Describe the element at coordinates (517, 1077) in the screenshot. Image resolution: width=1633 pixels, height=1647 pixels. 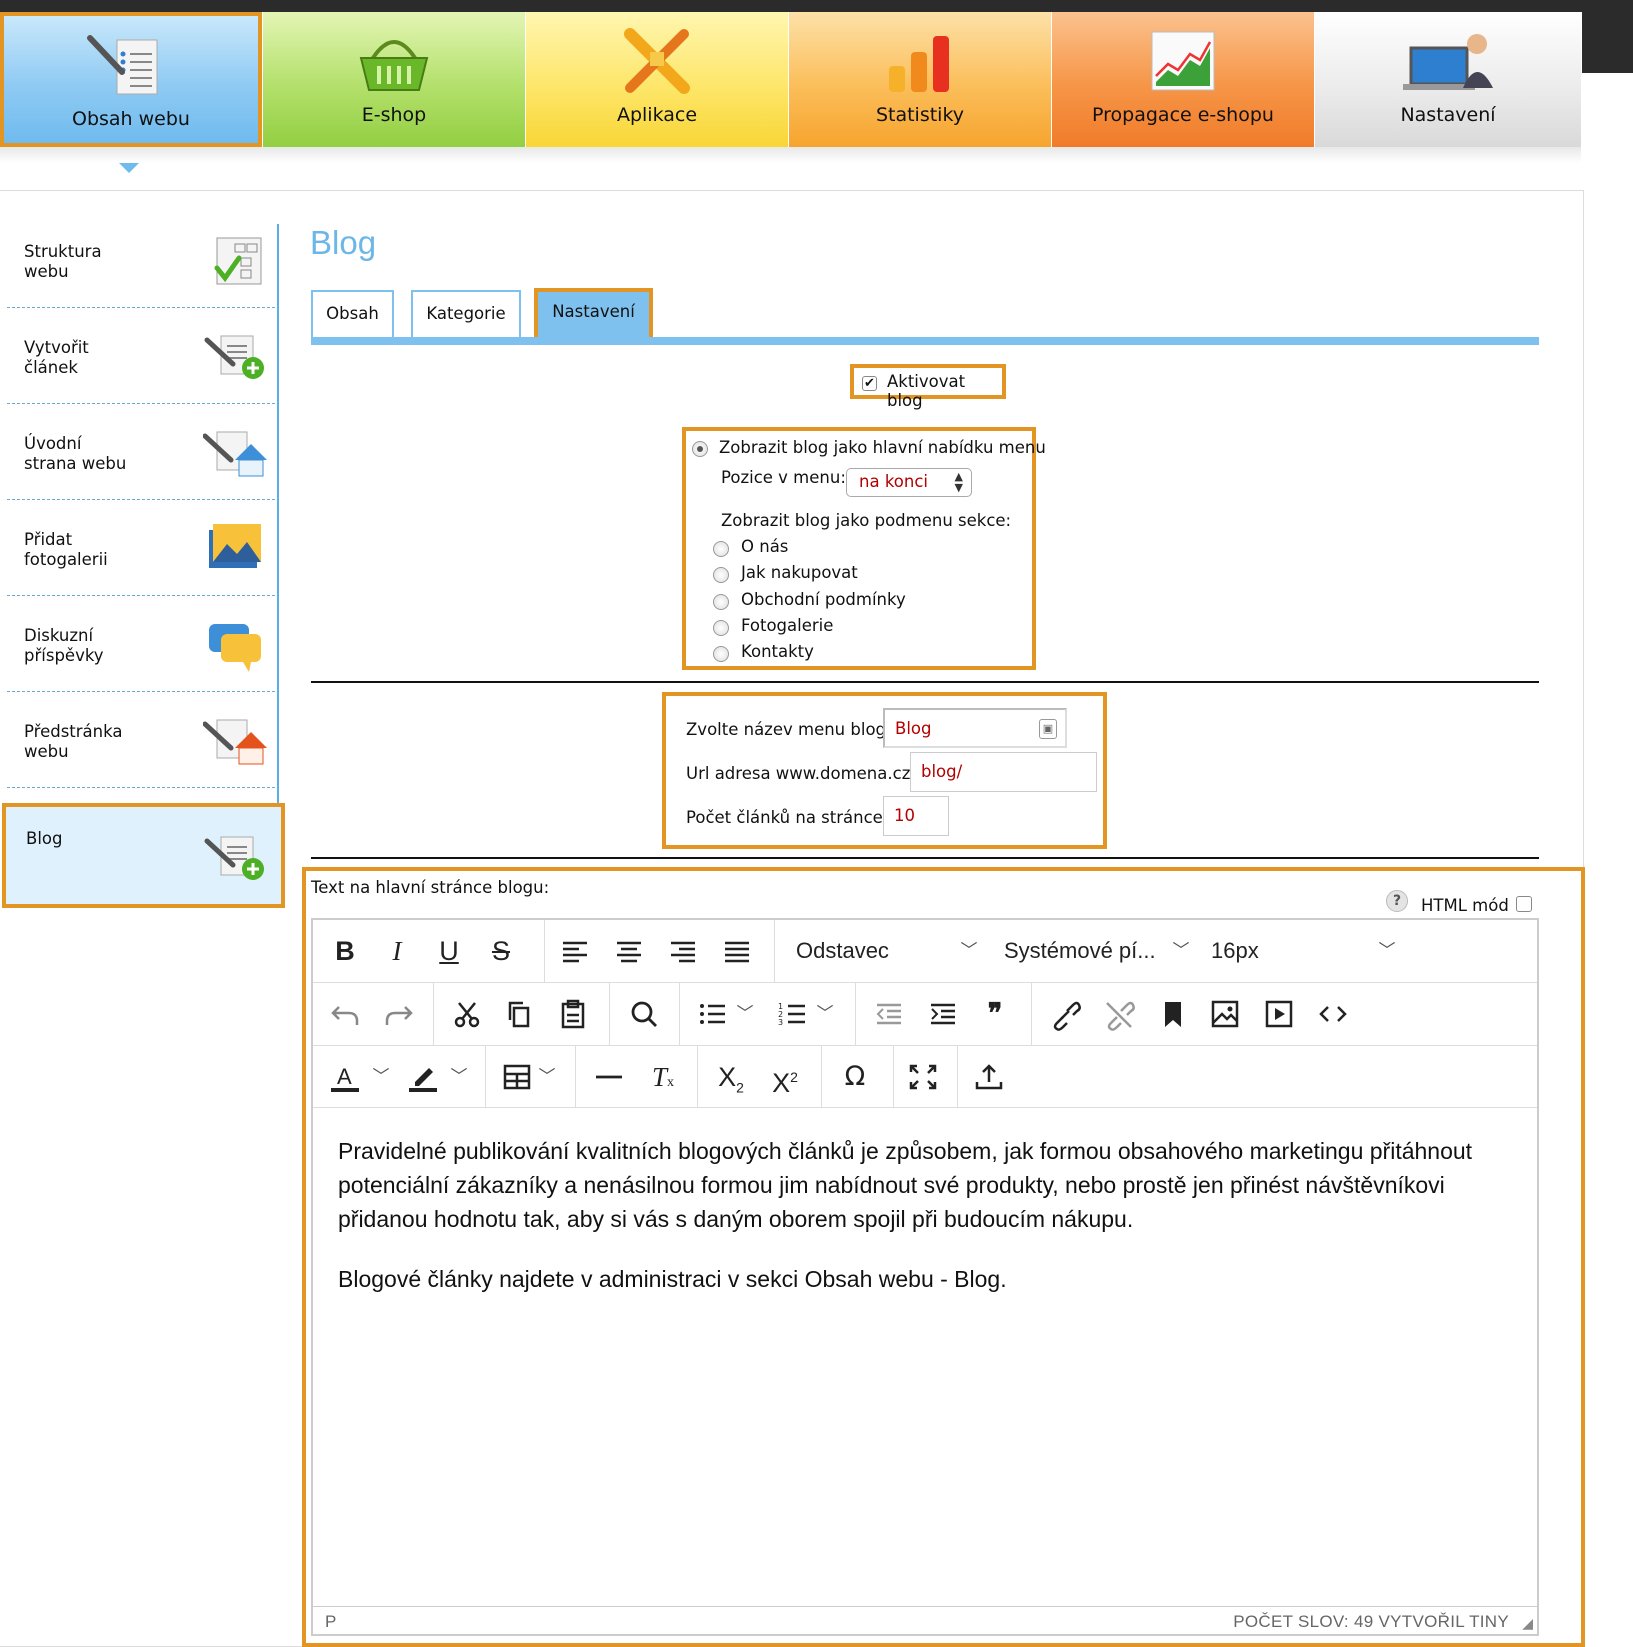
I see `table-icon` at that location.